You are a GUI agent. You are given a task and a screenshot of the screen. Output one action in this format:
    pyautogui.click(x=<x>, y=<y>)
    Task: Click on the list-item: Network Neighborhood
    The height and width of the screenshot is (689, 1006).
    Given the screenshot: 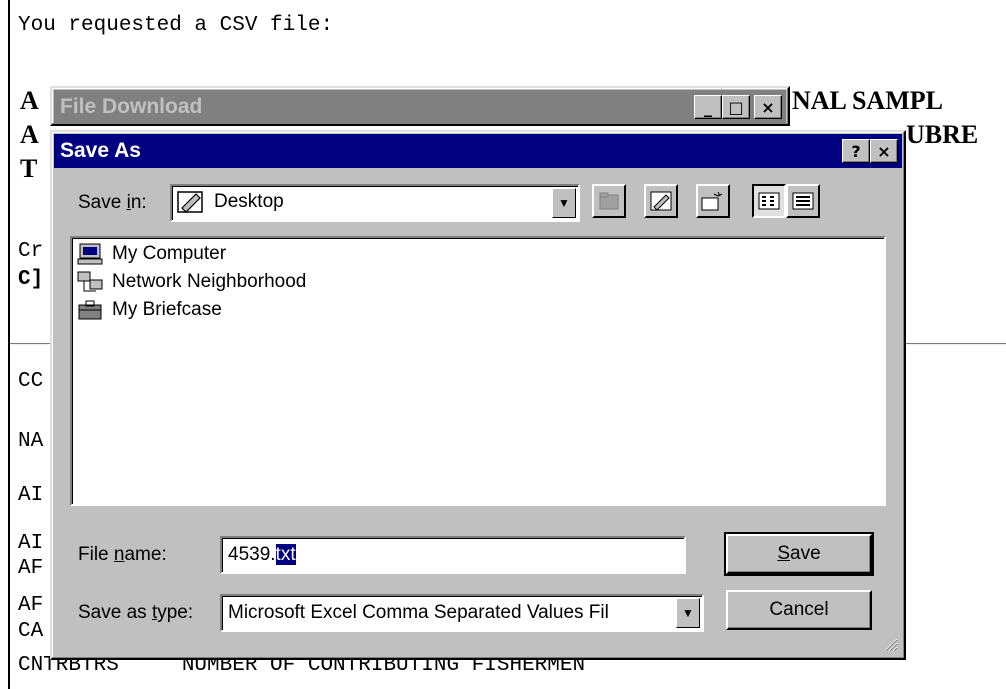 What is the action you would take?
    pyautogui.click(x=191, y=282)
    